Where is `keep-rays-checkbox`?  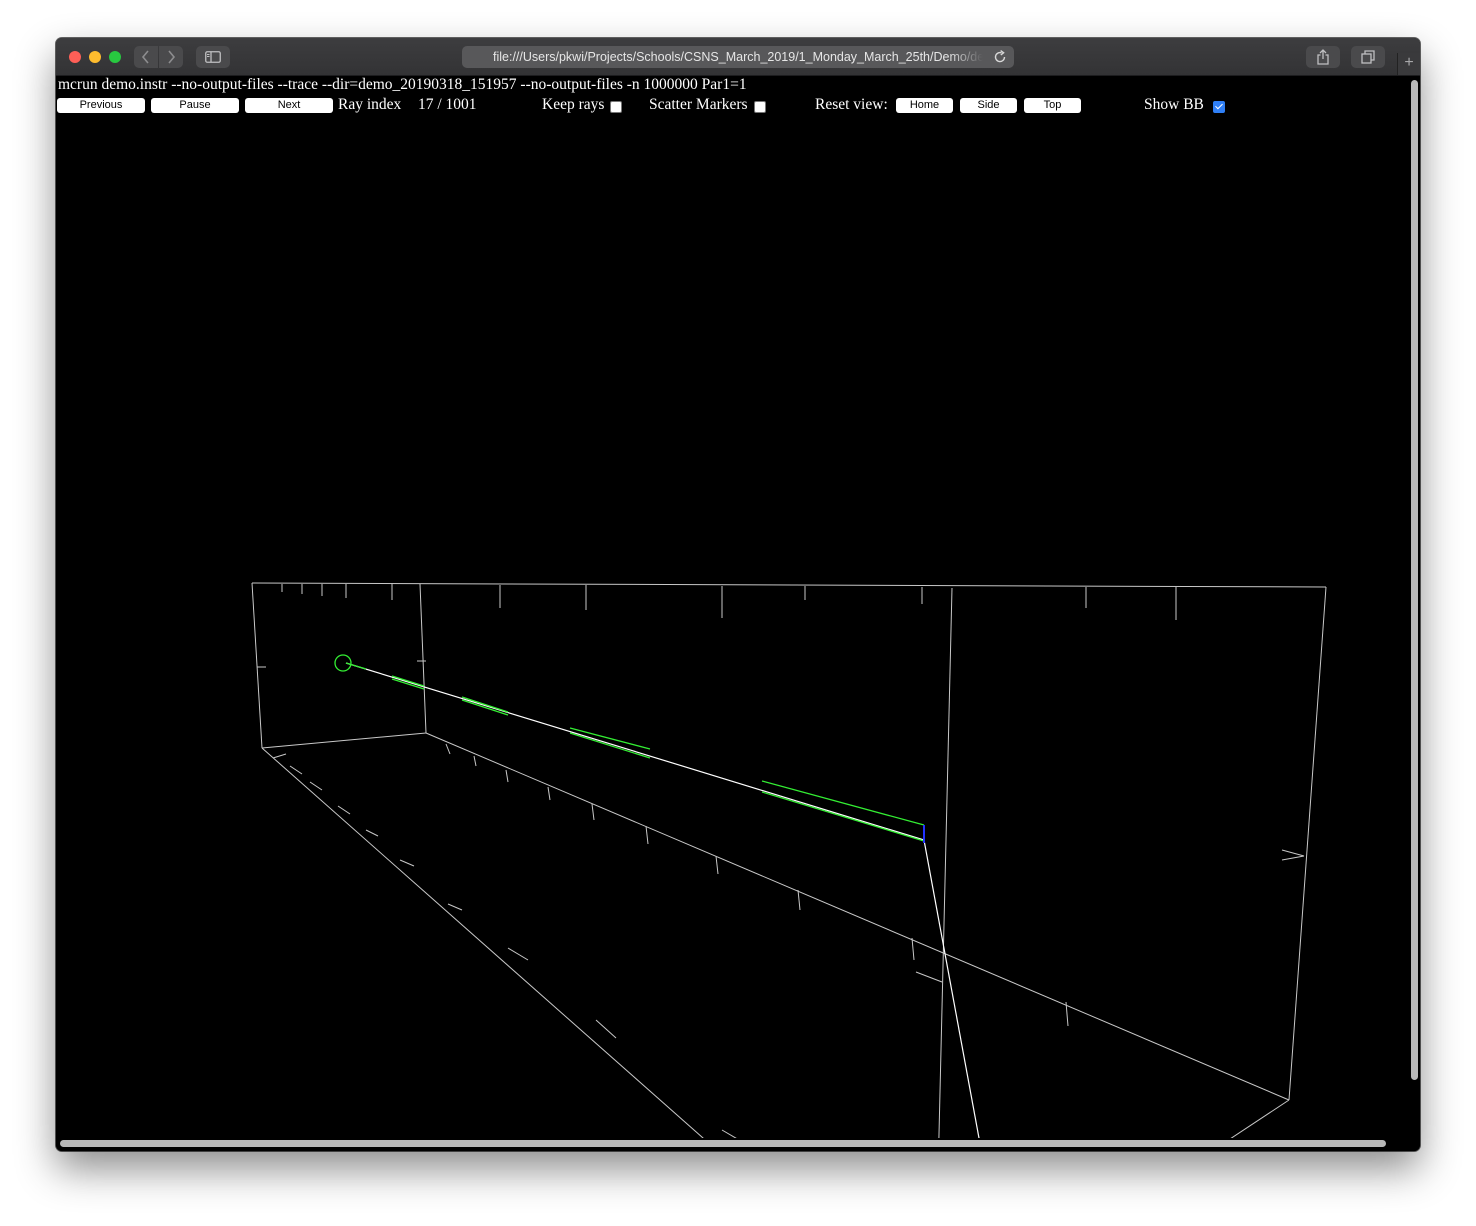
keep-rays-checkbox is located at coordinates (616, 107).